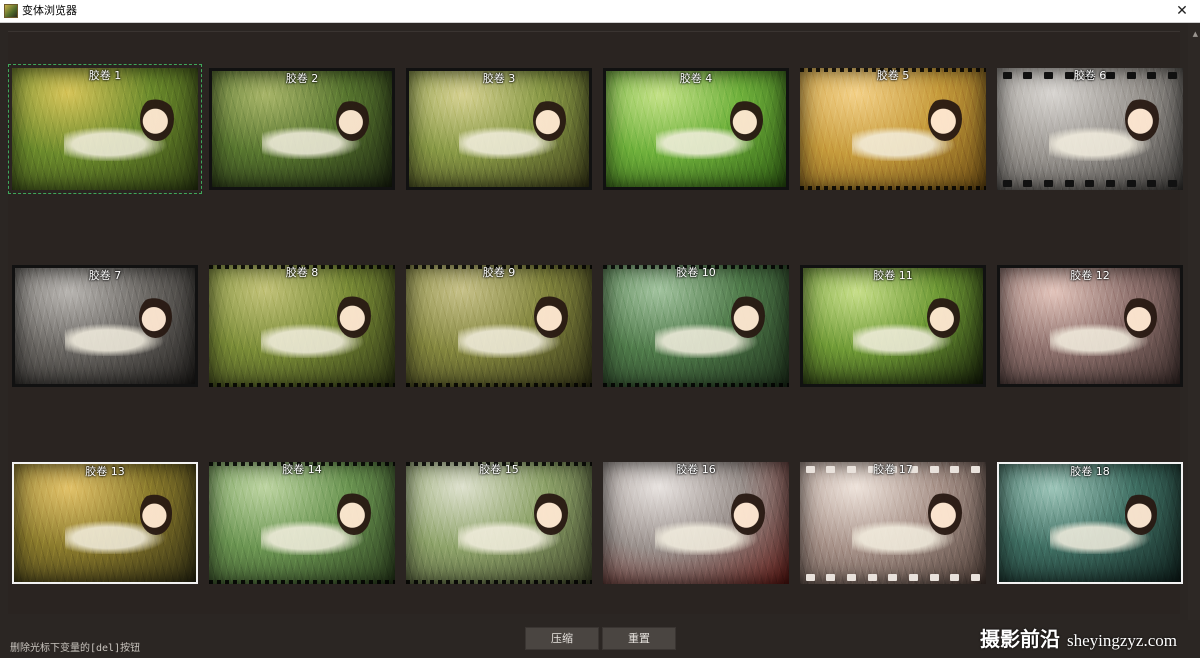 This screenshot has width=1200, height=658. Describe the element at coordinates (105, 471) in the screenshot. I see `variant-label: 胶卷 13` at that location.